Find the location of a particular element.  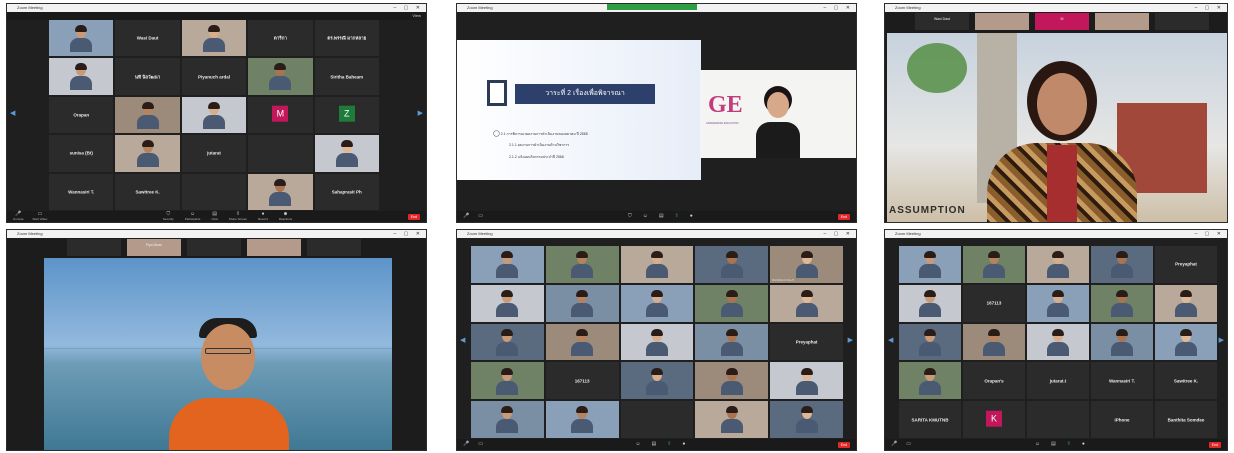

participant-tile: iPhone is located at coordinates (1122, 419).